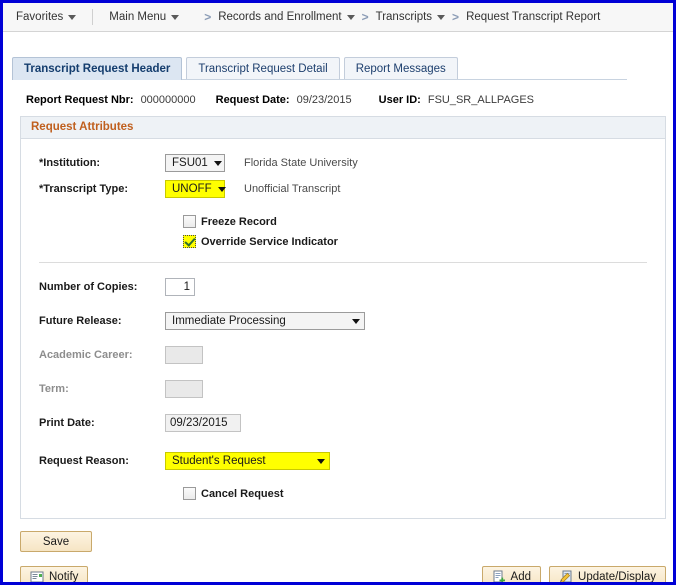 The height and width of the screenshot is (585, 676). What do you see at coordinates (292, 189) in the screenshot?
I see `transcript-type-description: Unofficial Transcript` at bounding box center [292, 189].